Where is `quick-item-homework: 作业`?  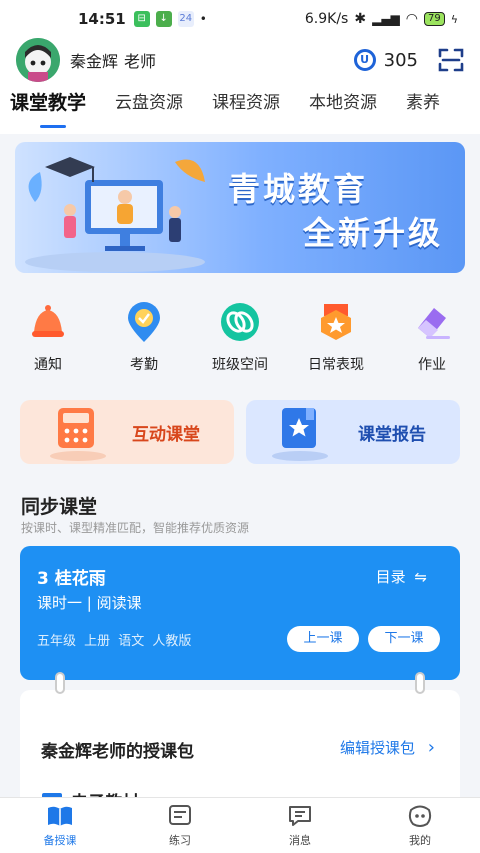 quick-item-homework: 作业 is located at coordinates (432, 342).